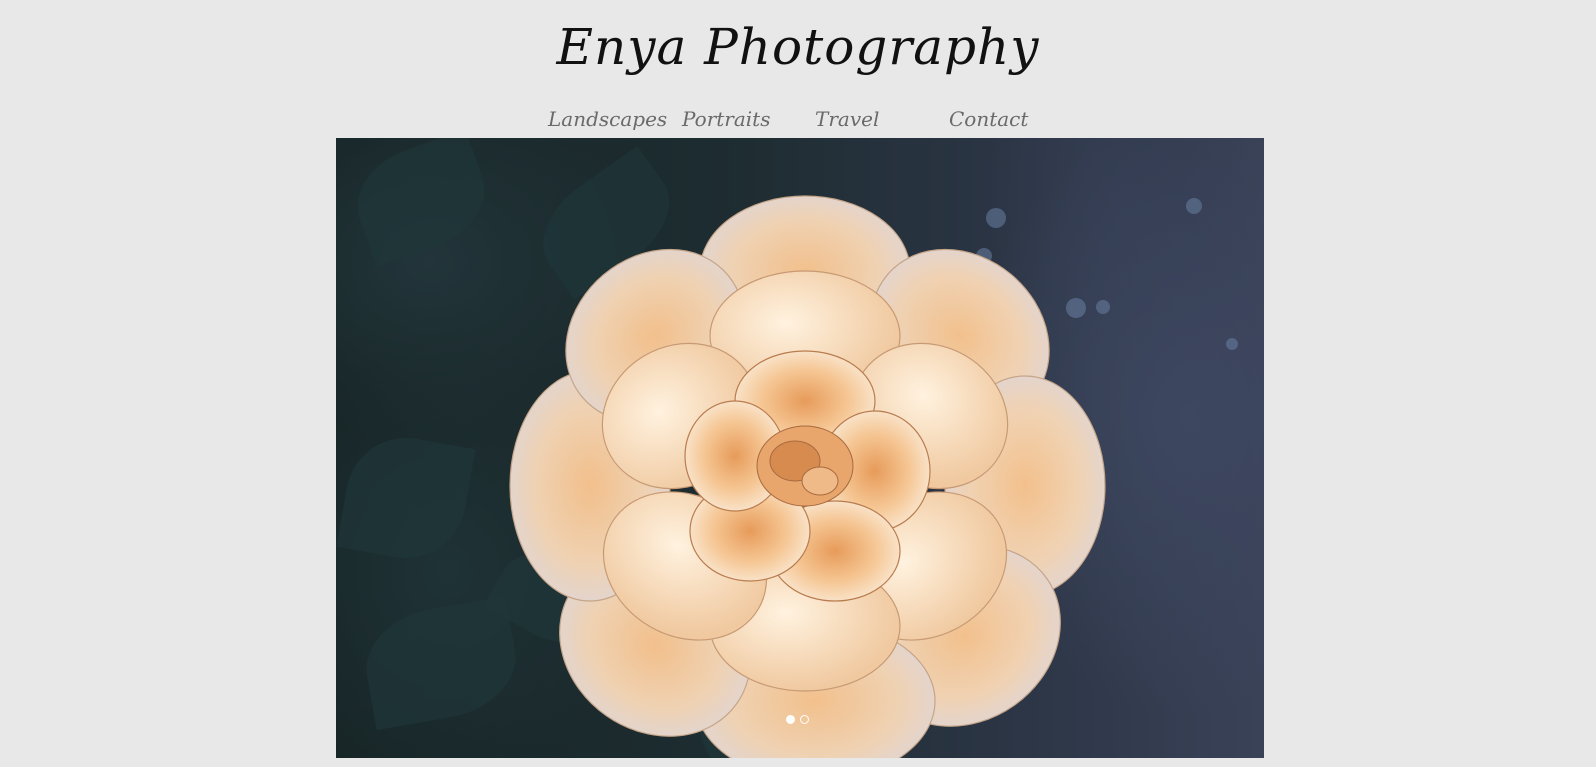 The image size is (1596, 767). What do you see at coordinates (847, 119) in the screenshot?
I see `nav-travel: Travel` at bounding box center [847, 119].